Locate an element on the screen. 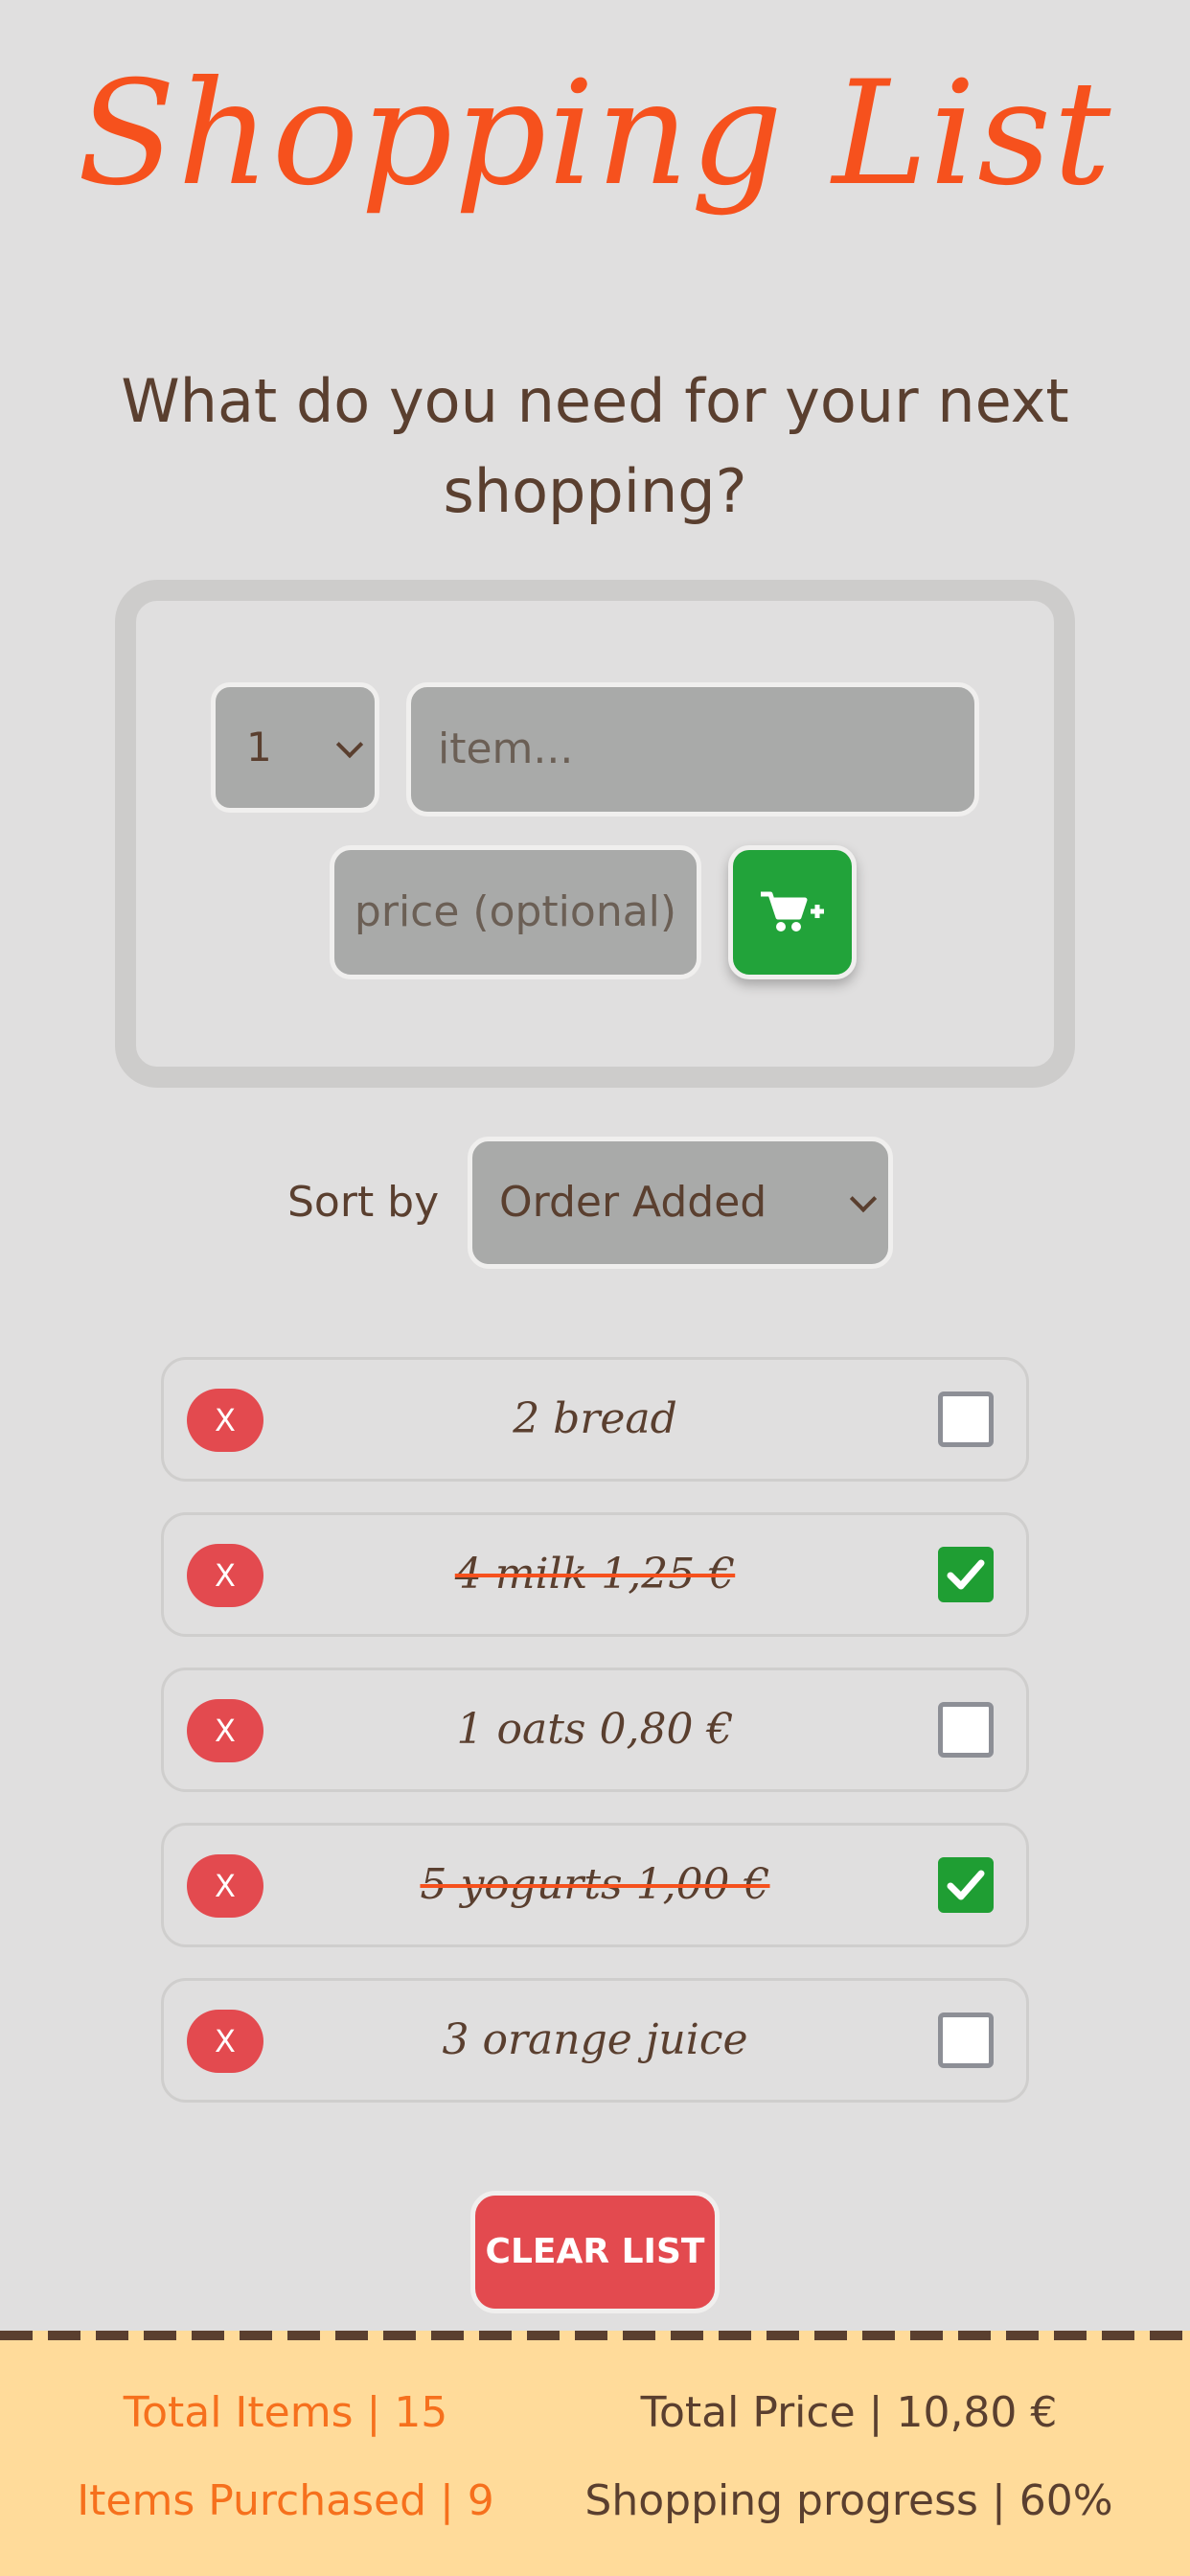 This screenshot has width=1190, height=2576. item-text: 3 orange juice is located at coordinates (595, 2039).